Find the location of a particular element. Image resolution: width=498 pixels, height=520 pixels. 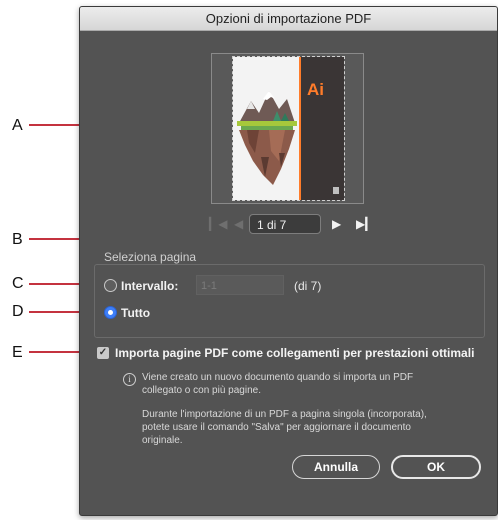

page-selection-title: Seleziona pagina is located at coordinates (150, 257).